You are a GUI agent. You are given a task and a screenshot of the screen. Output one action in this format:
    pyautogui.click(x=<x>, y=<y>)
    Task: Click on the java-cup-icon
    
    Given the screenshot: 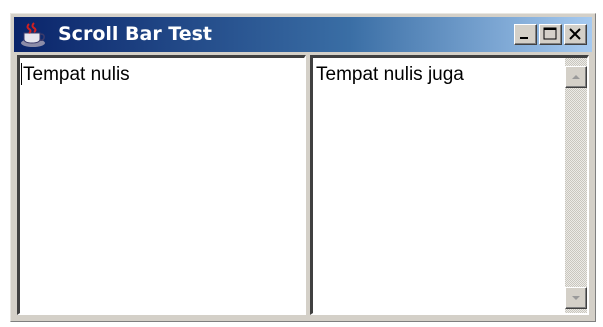 What is the action you would take?
    pyautogui.click(x=33, y=34)
    